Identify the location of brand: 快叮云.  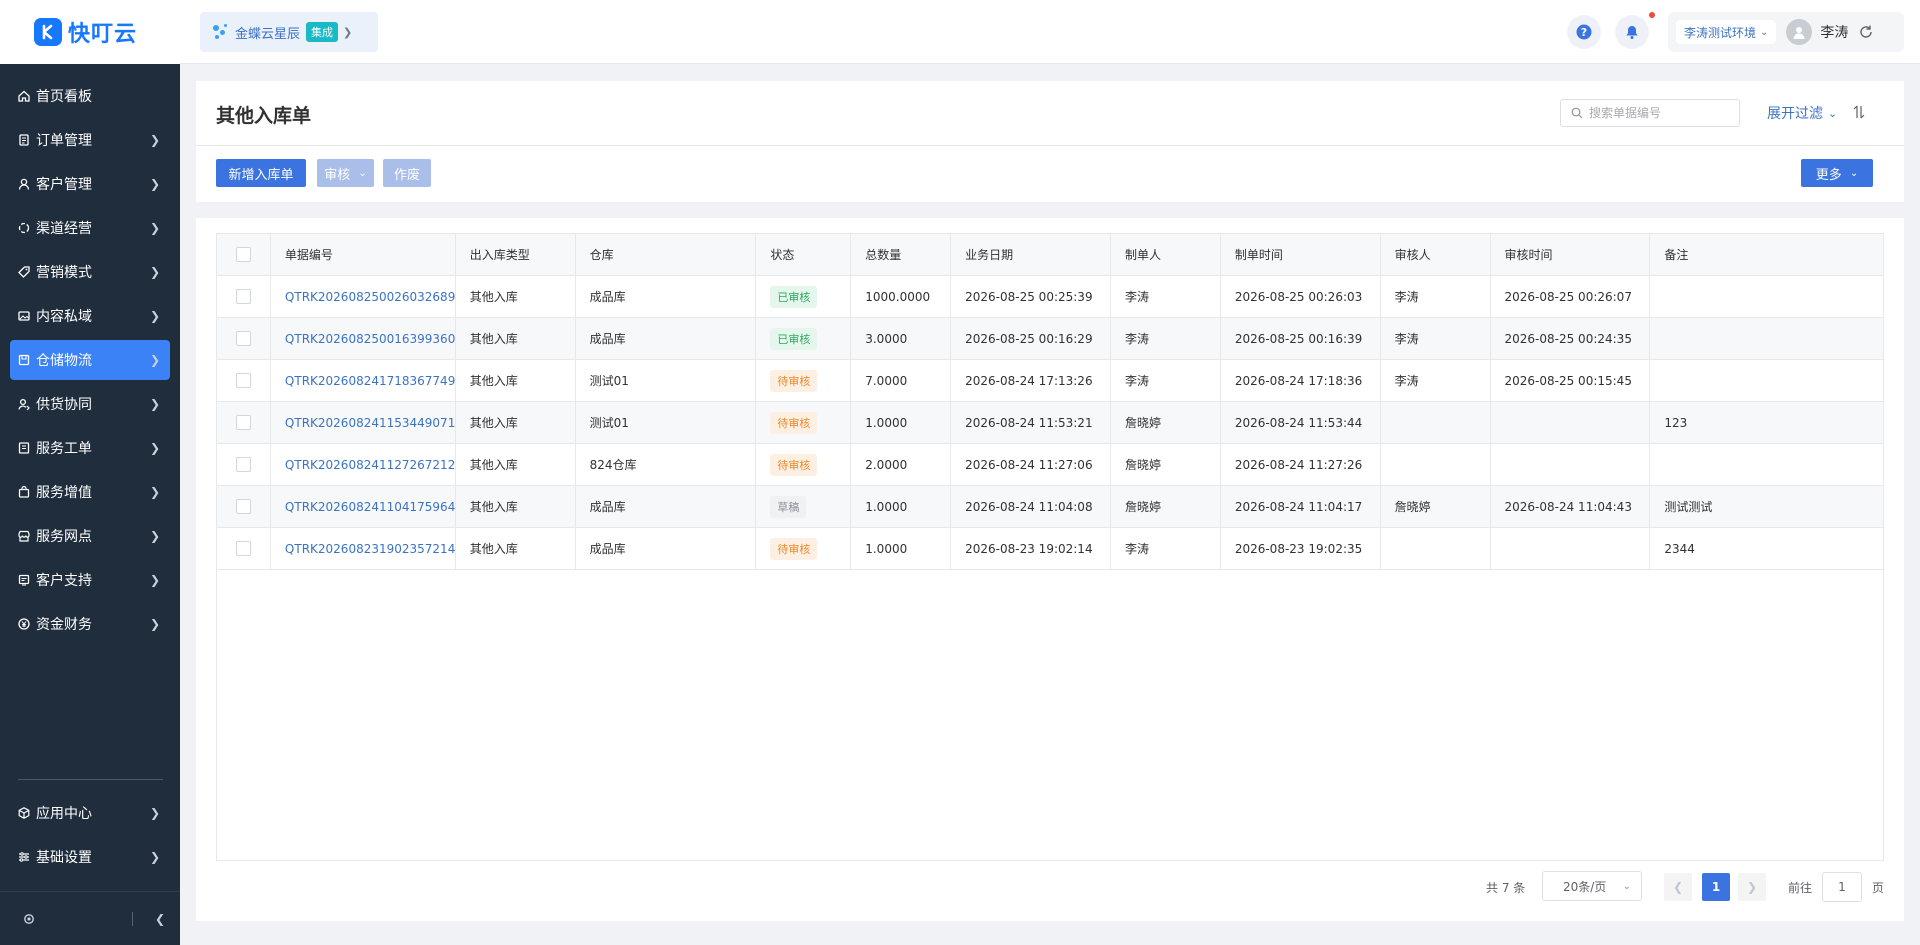
(90, 32).